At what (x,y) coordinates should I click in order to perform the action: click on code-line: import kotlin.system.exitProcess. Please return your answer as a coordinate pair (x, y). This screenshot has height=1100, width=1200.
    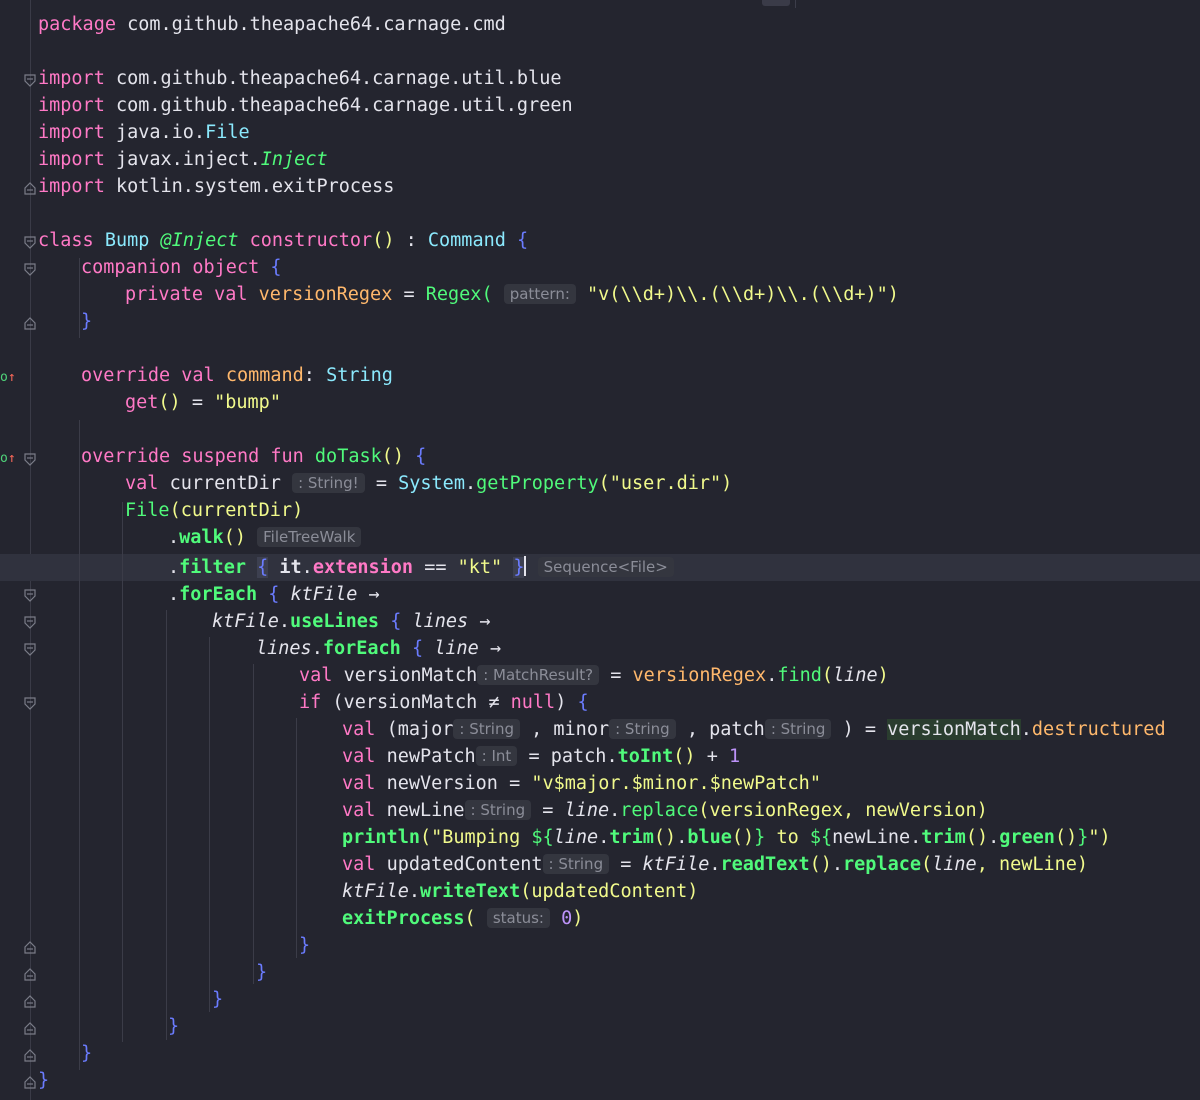
    Looking at the image, I should click on (216, 186).